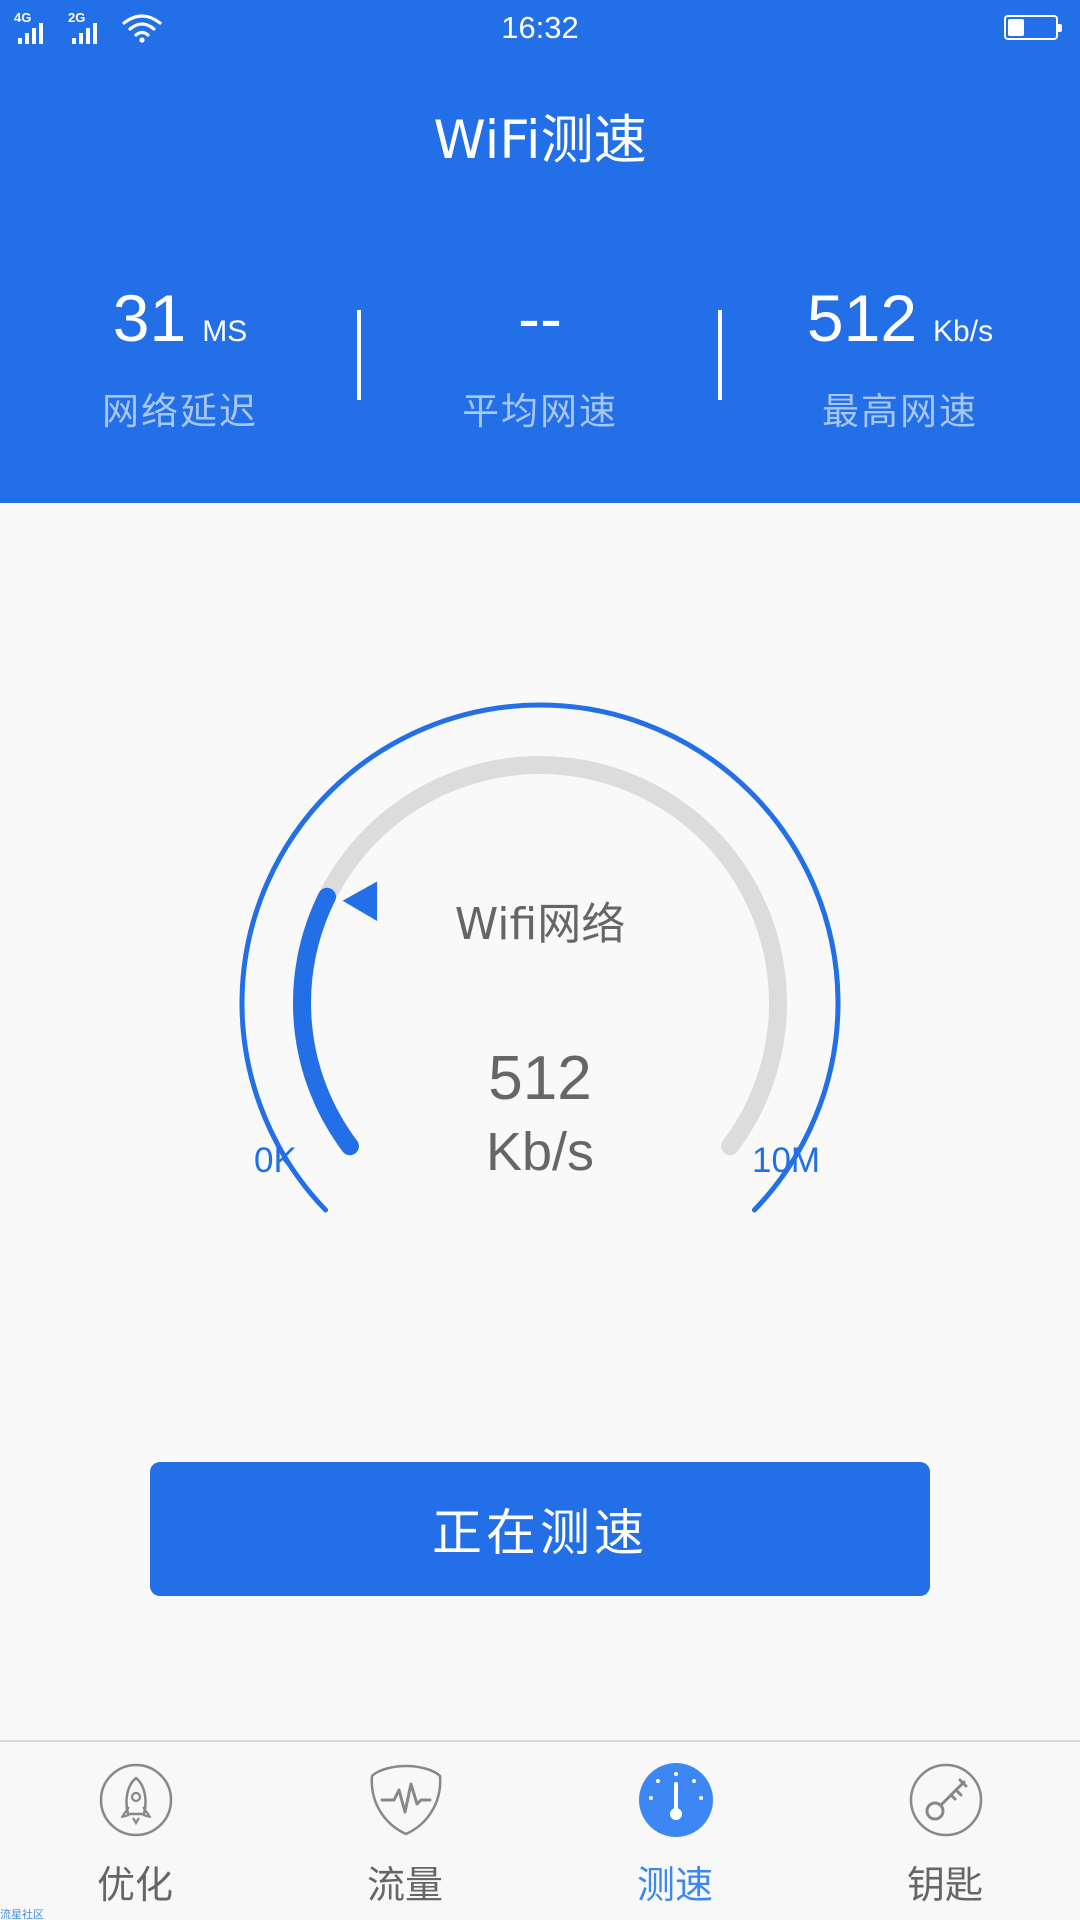 The width and height of the screenshot is (1080, 1920). Describe the element at coordinates (134, 1885) in the screenshot. I see `nav-label: 优化` at that location.